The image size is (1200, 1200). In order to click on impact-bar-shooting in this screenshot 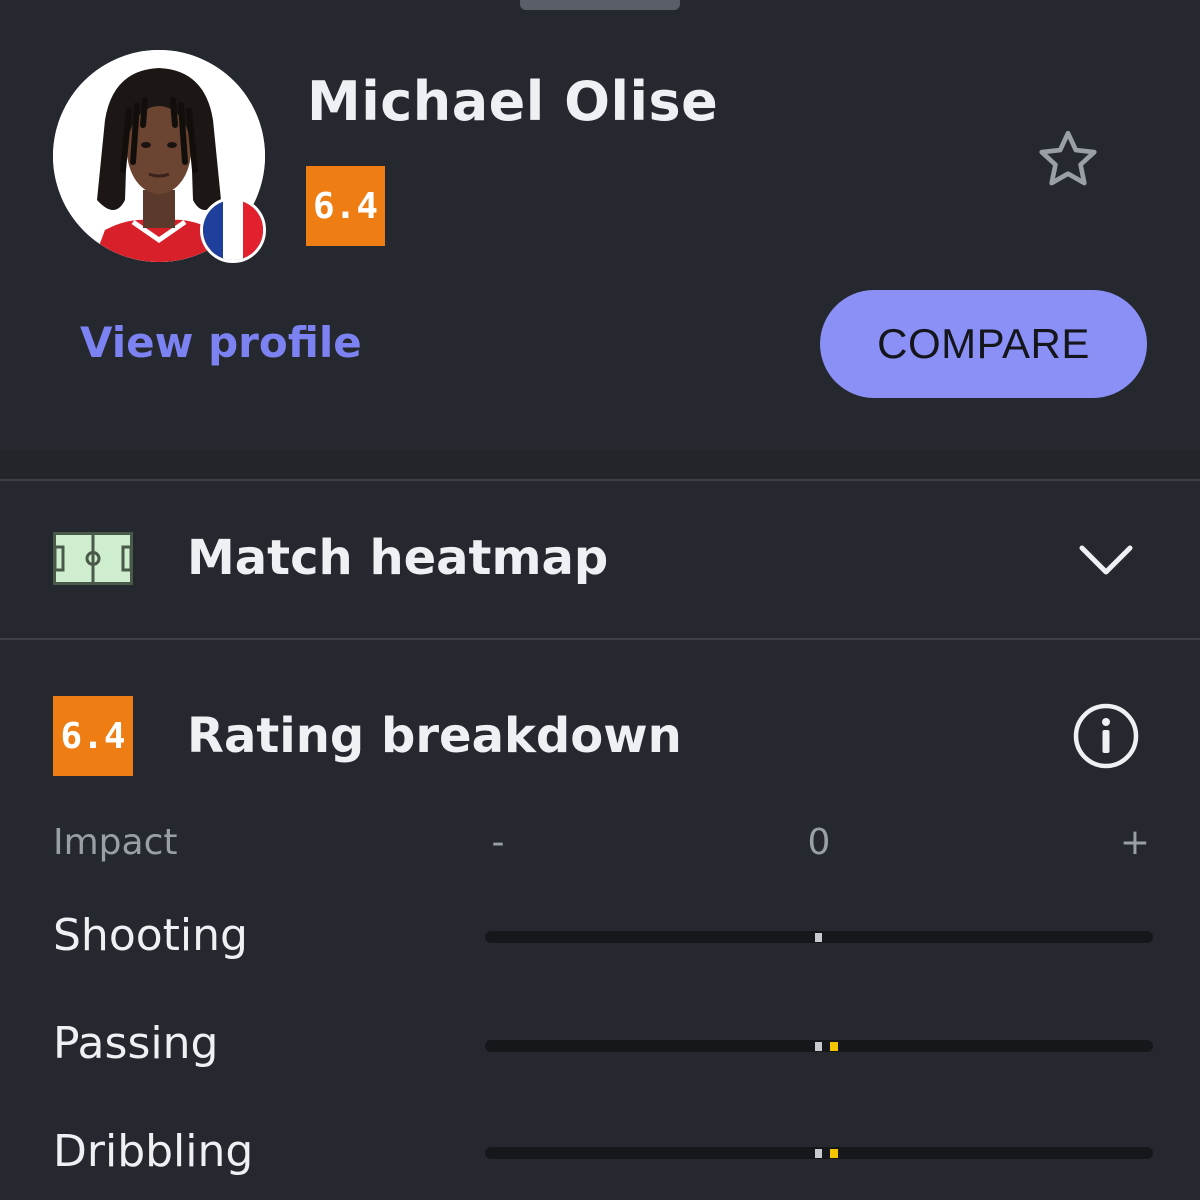, I will do `click(819, 937)`.